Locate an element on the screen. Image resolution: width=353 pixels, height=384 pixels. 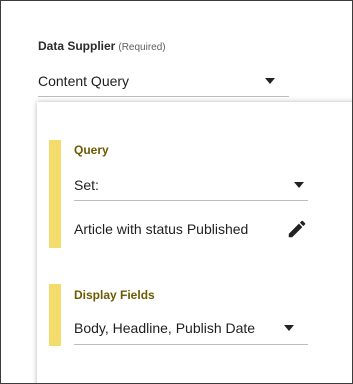
data-supplier-label: Data Supplier (Required) is located at coordinates (102, 46).